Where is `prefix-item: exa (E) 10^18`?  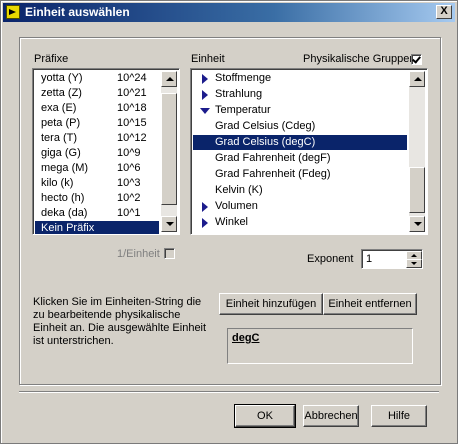
prefix-item: exa (E) 10^18 is located at coordinates (97, 108).